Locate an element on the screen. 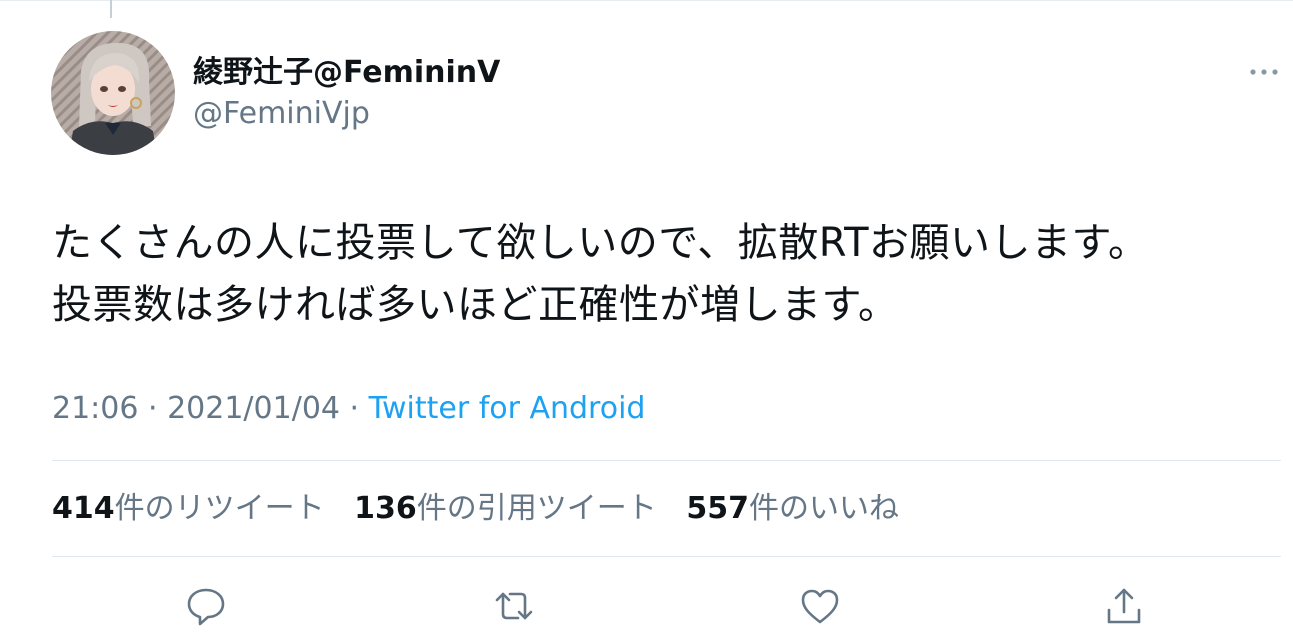  like-icon is located at coordinates (820, 606).